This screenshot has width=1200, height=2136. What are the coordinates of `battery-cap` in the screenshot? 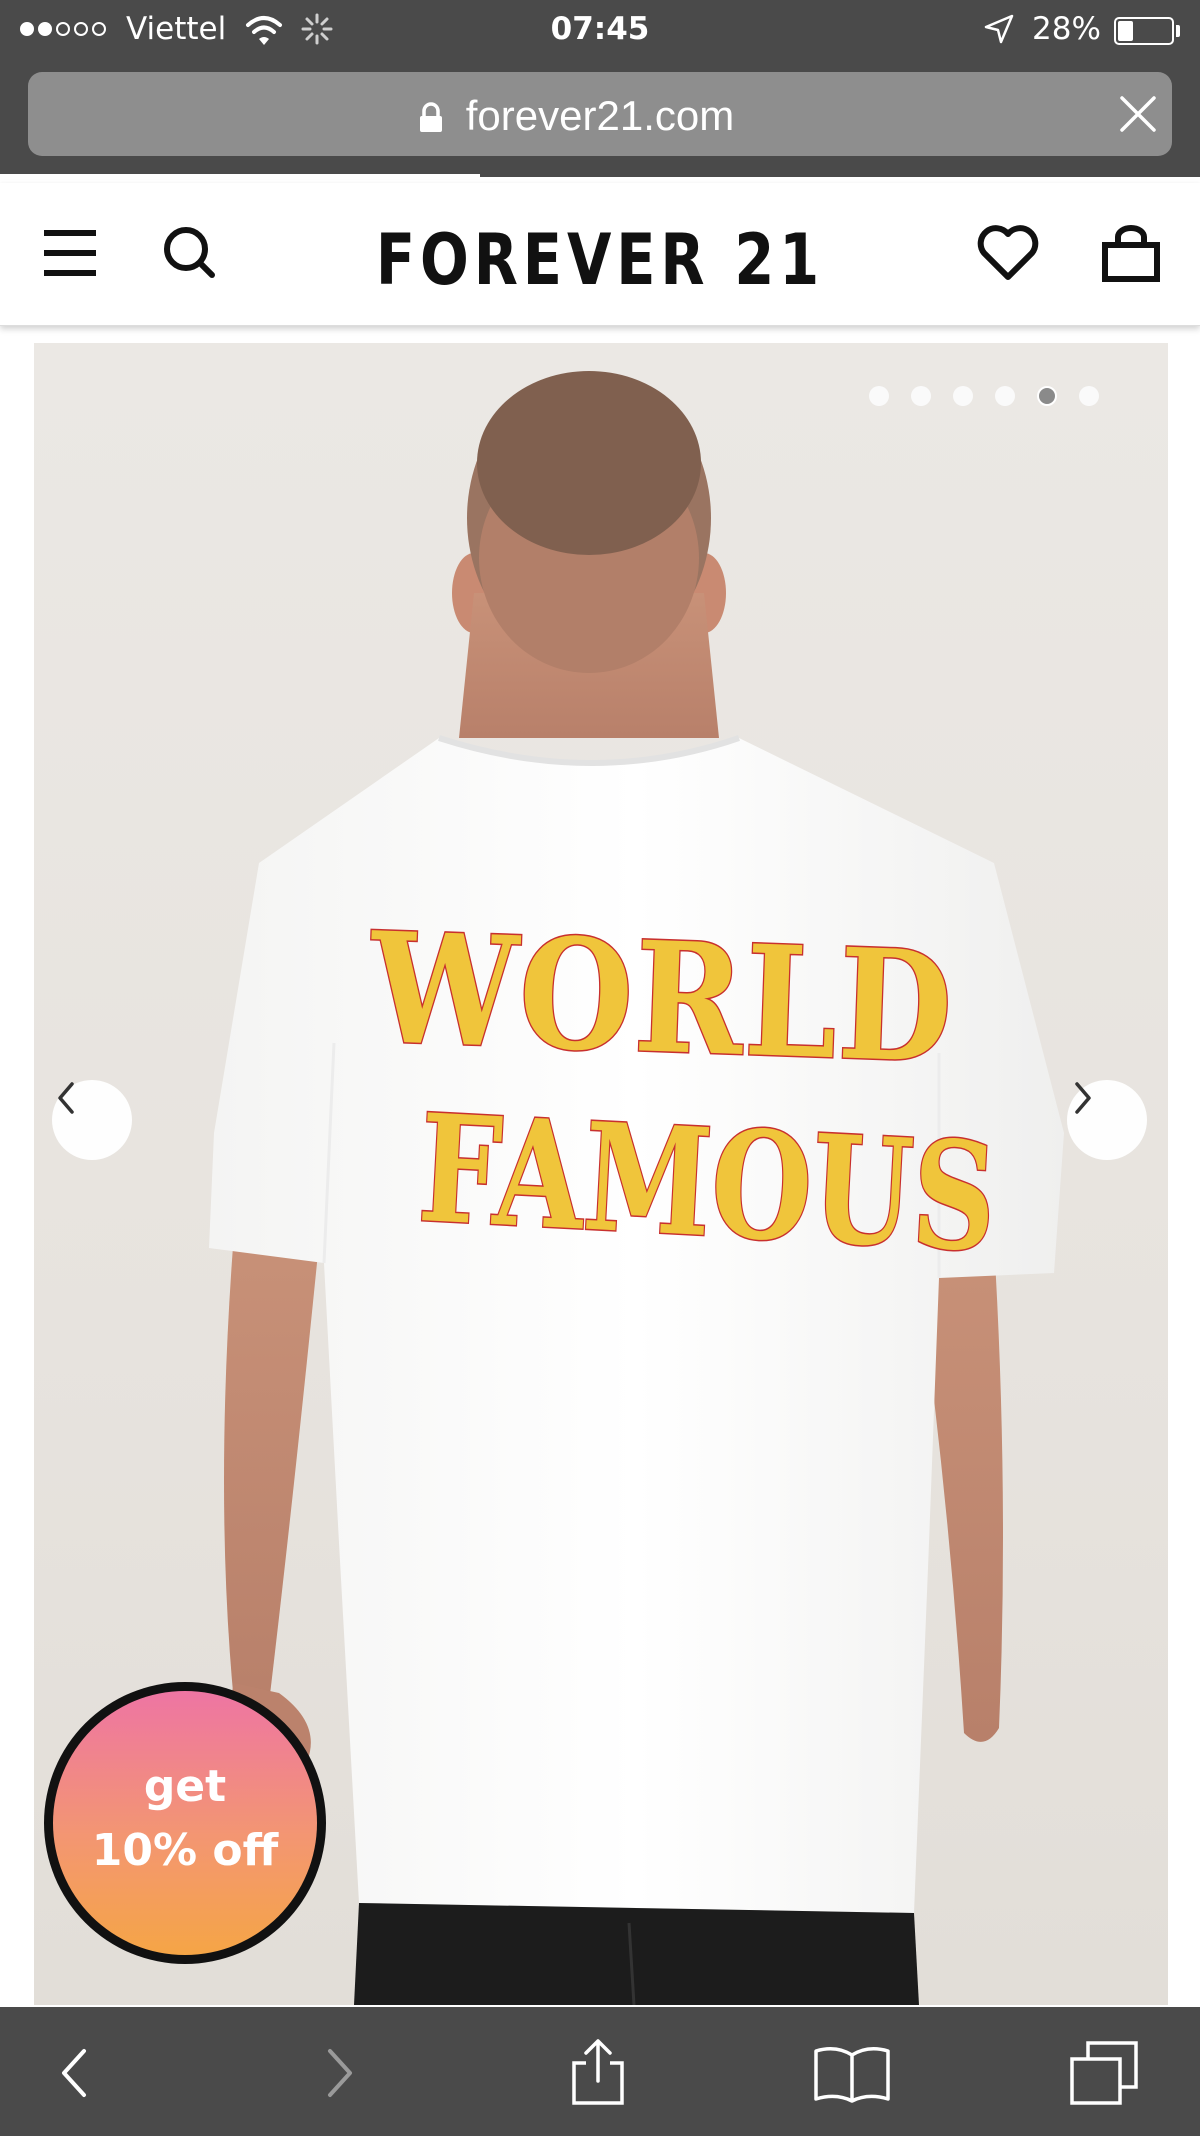 It's located at (1178, 31).